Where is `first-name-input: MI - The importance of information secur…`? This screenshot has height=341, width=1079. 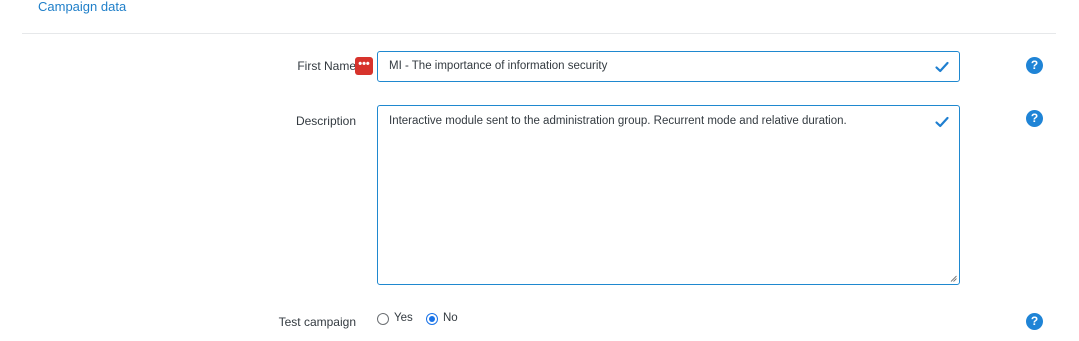
first-name-input: MI - The importance of information secur… is located at coordinates (668, 66).